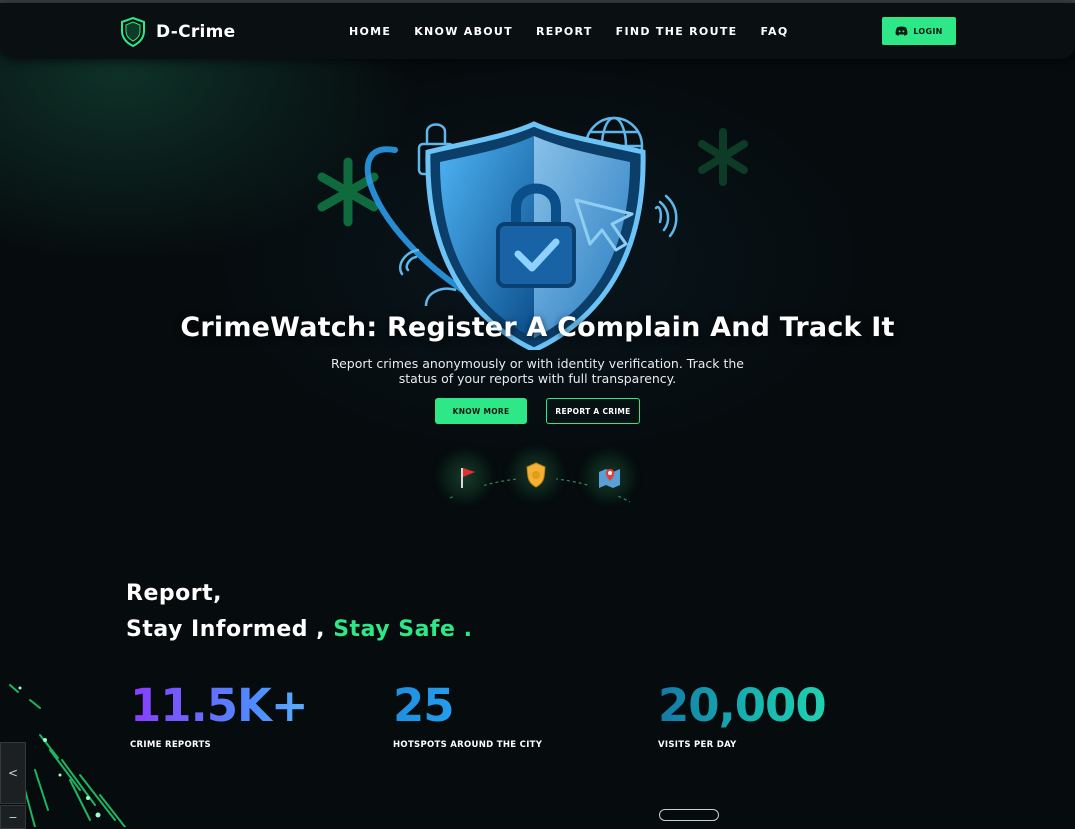 Image resolution: width=1075 pixels, height=829 pixels. What do you see at coordinates (774, 31) in the screenshot?
I see `nav-faq: FAQ` at bounding box center [774, 31].